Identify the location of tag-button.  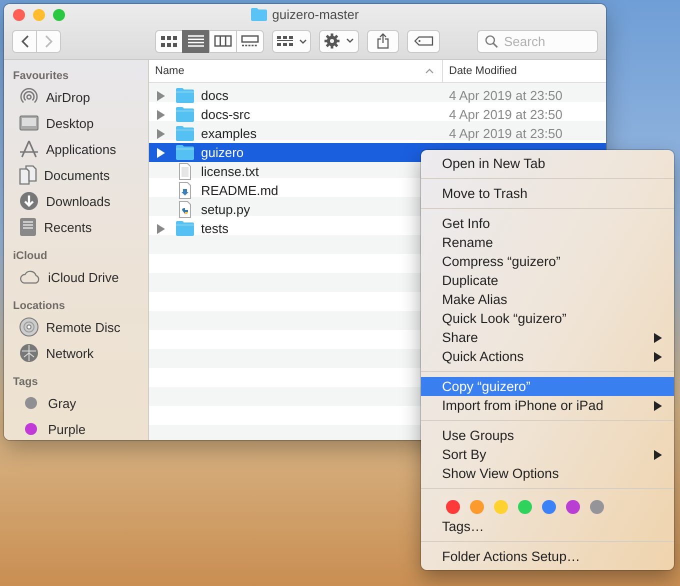
(423, 41).